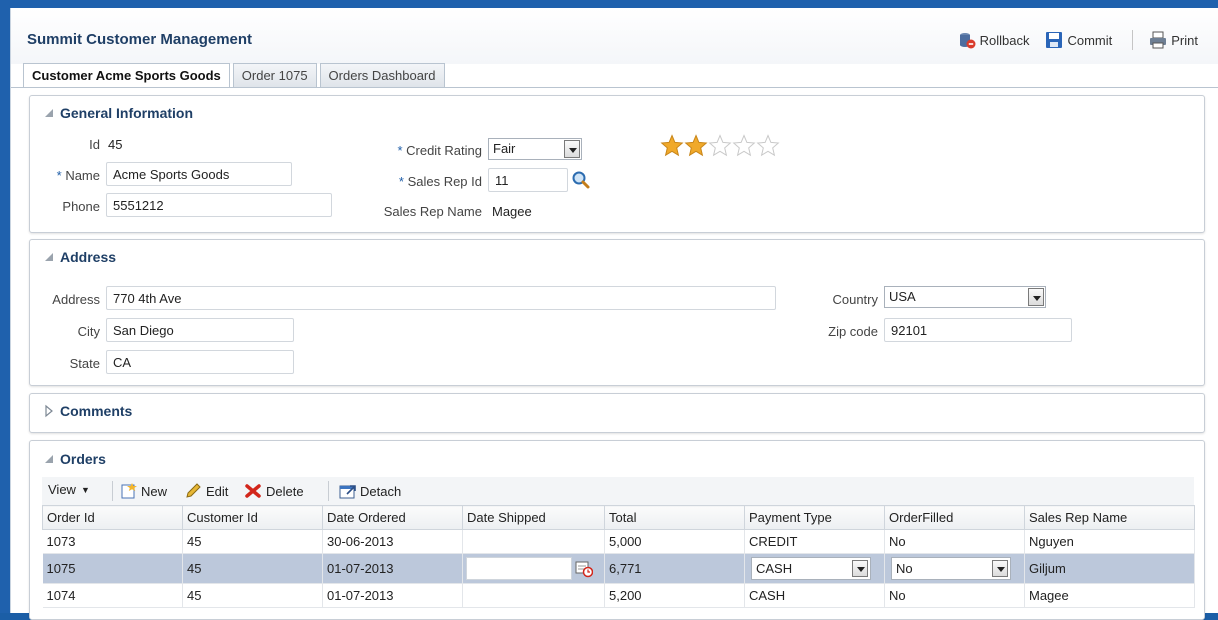 The width and height of the screenshot is (1218, 620). What do you see at coordinates (811, 568) in the screenshot?
I see `payment-type-select: CASH` at bounding box center [811, 568].